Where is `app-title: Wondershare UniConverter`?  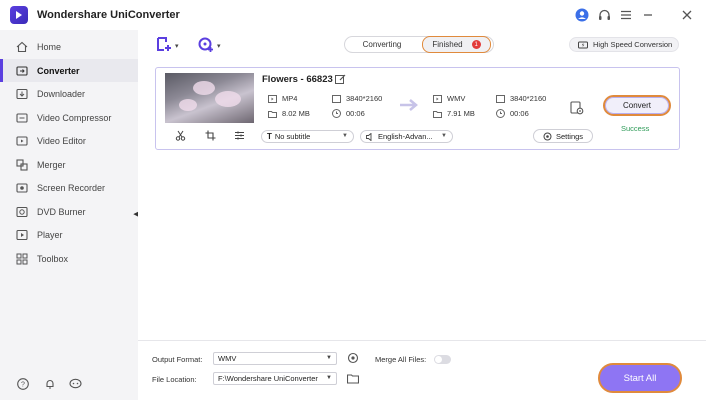 app-title: Wondershare UniConverter is located at coordinates (108, 15).